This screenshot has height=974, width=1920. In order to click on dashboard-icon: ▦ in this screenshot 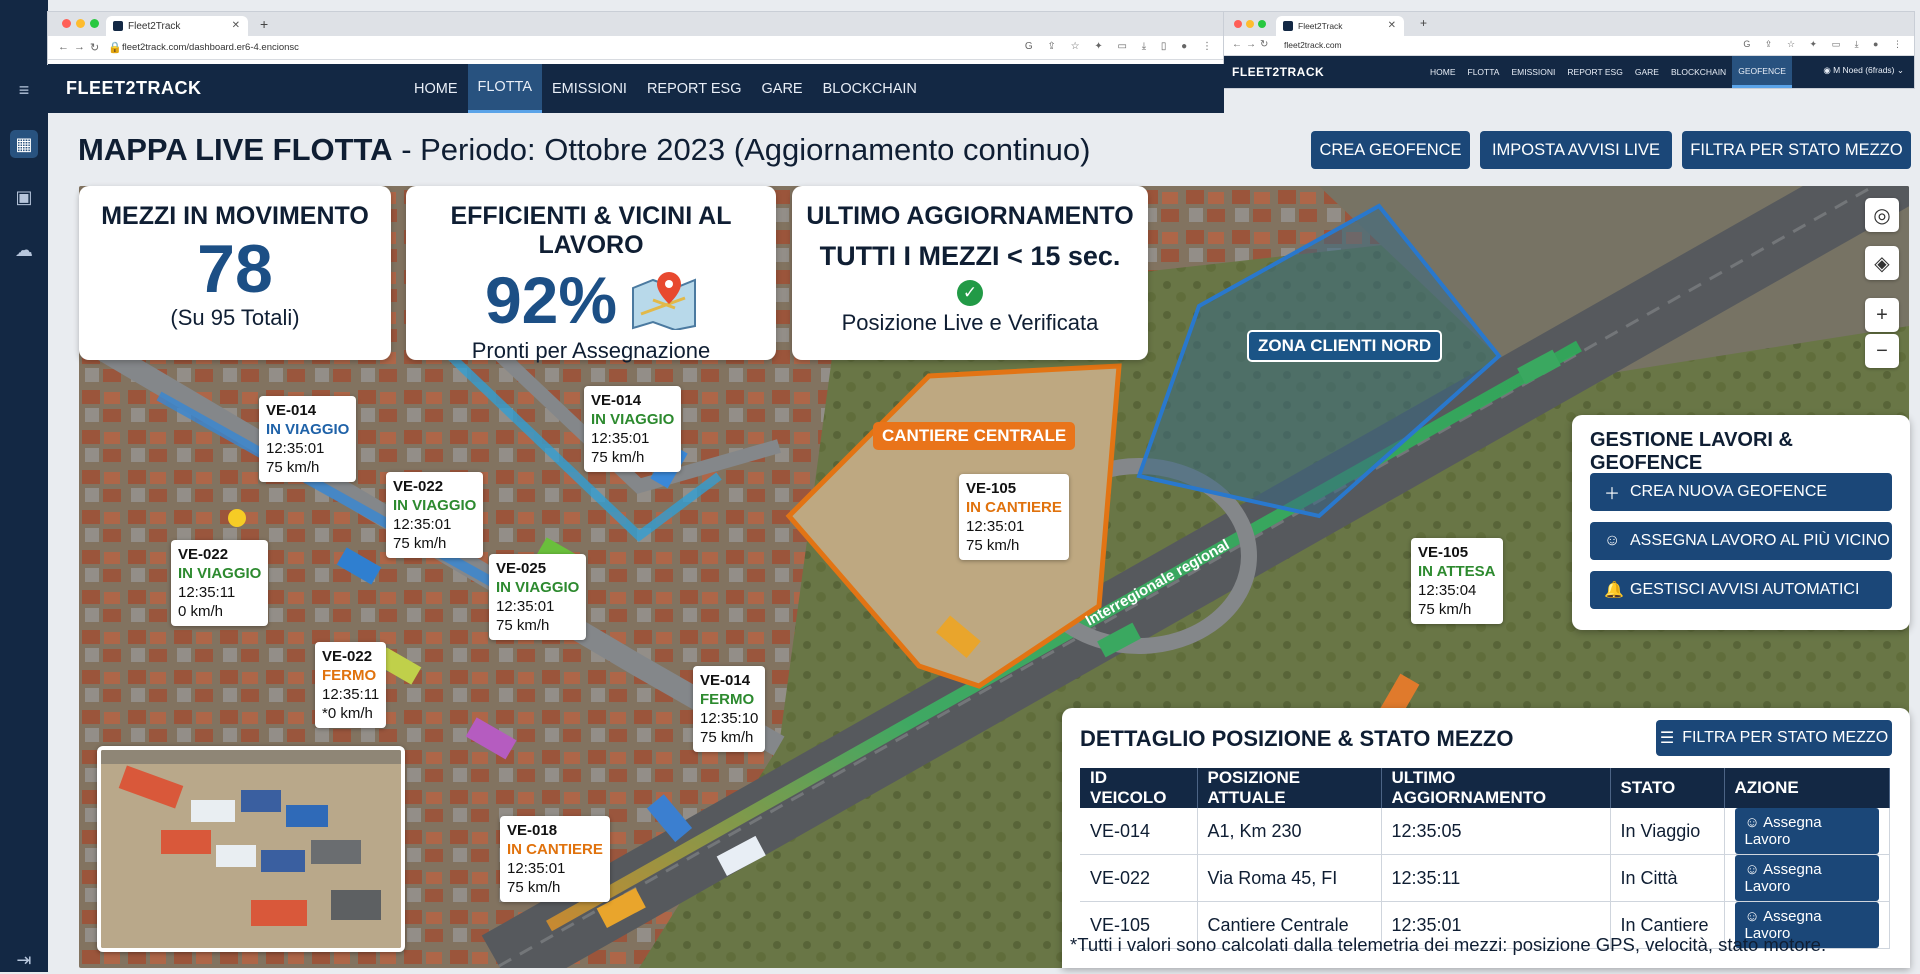, I will do `click(24, 144)`.